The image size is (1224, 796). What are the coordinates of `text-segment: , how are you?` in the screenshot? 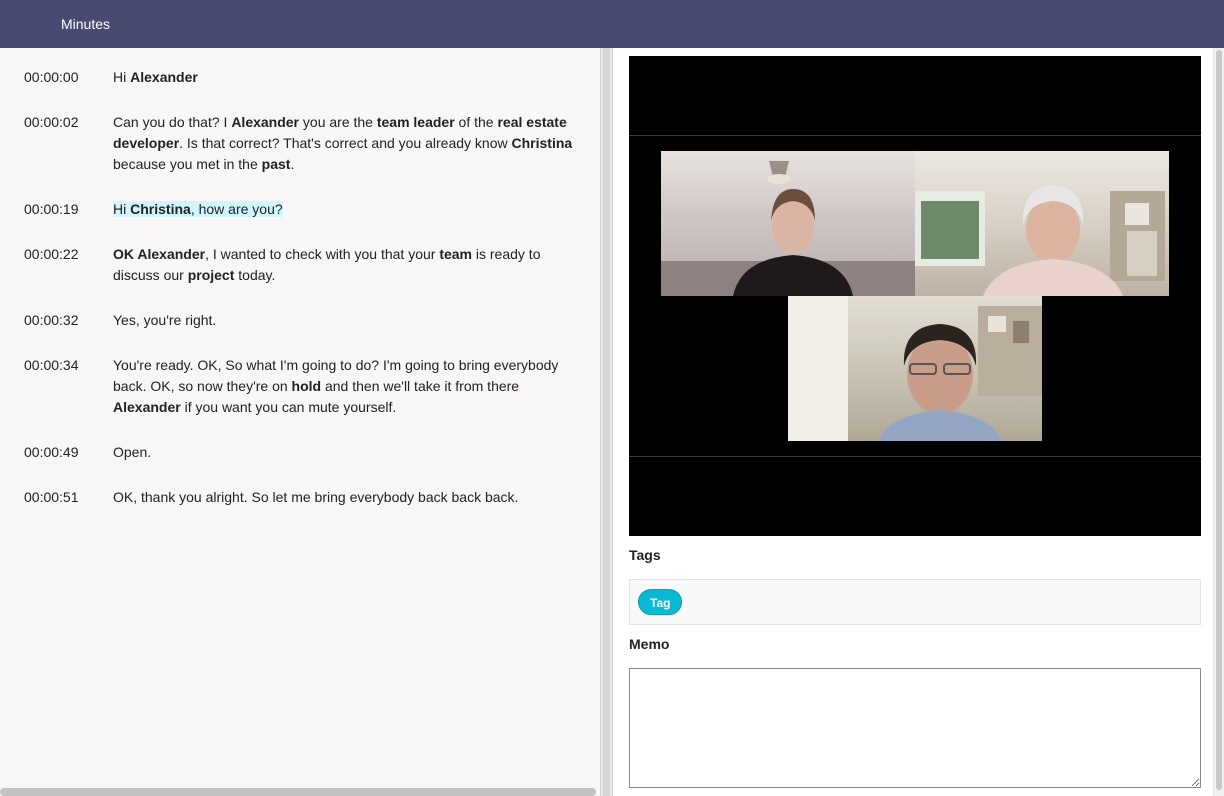 It's located at (236, 209).